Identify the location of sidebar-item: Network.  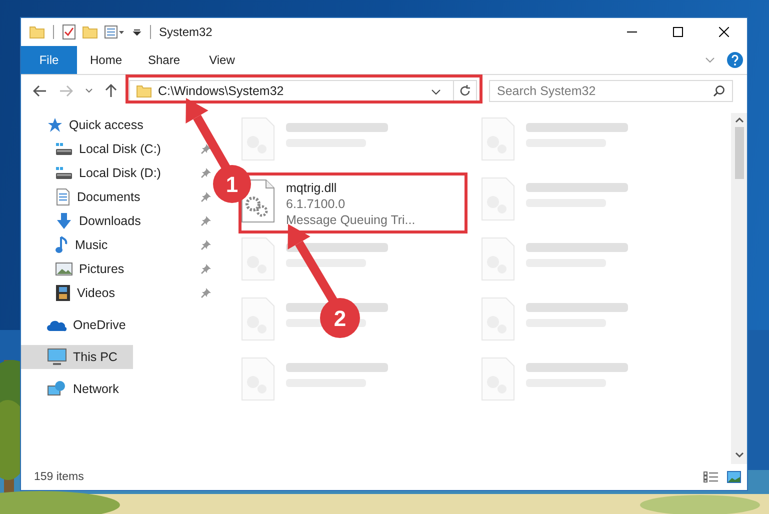
(72, 389).